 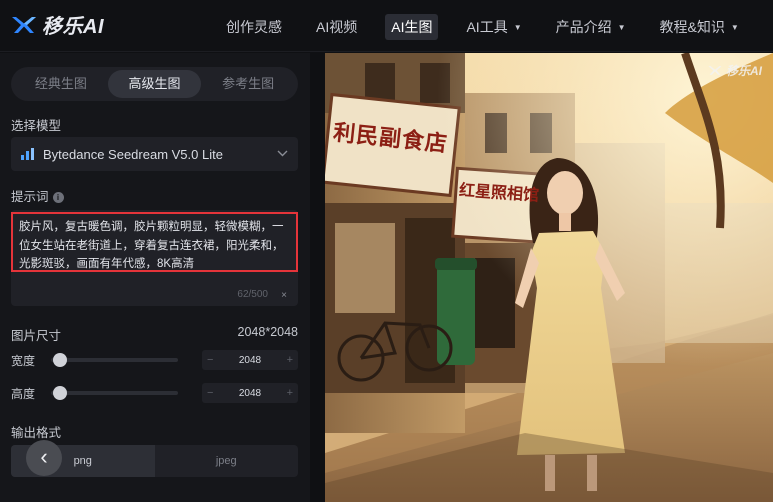 What do you see at coordinates (114, 360) in the screenshot?
I see `width-slider` at bounding box center [114, 360].